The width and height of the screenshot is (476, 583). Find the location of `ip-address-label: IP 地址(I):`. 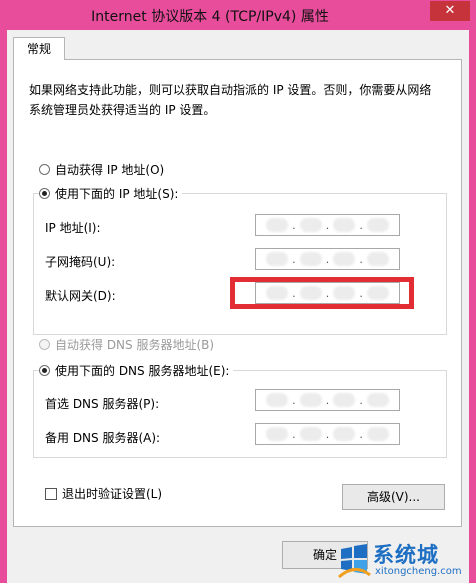

ip-address-label: IP 地址(I): is located at coordinates (73, 228).